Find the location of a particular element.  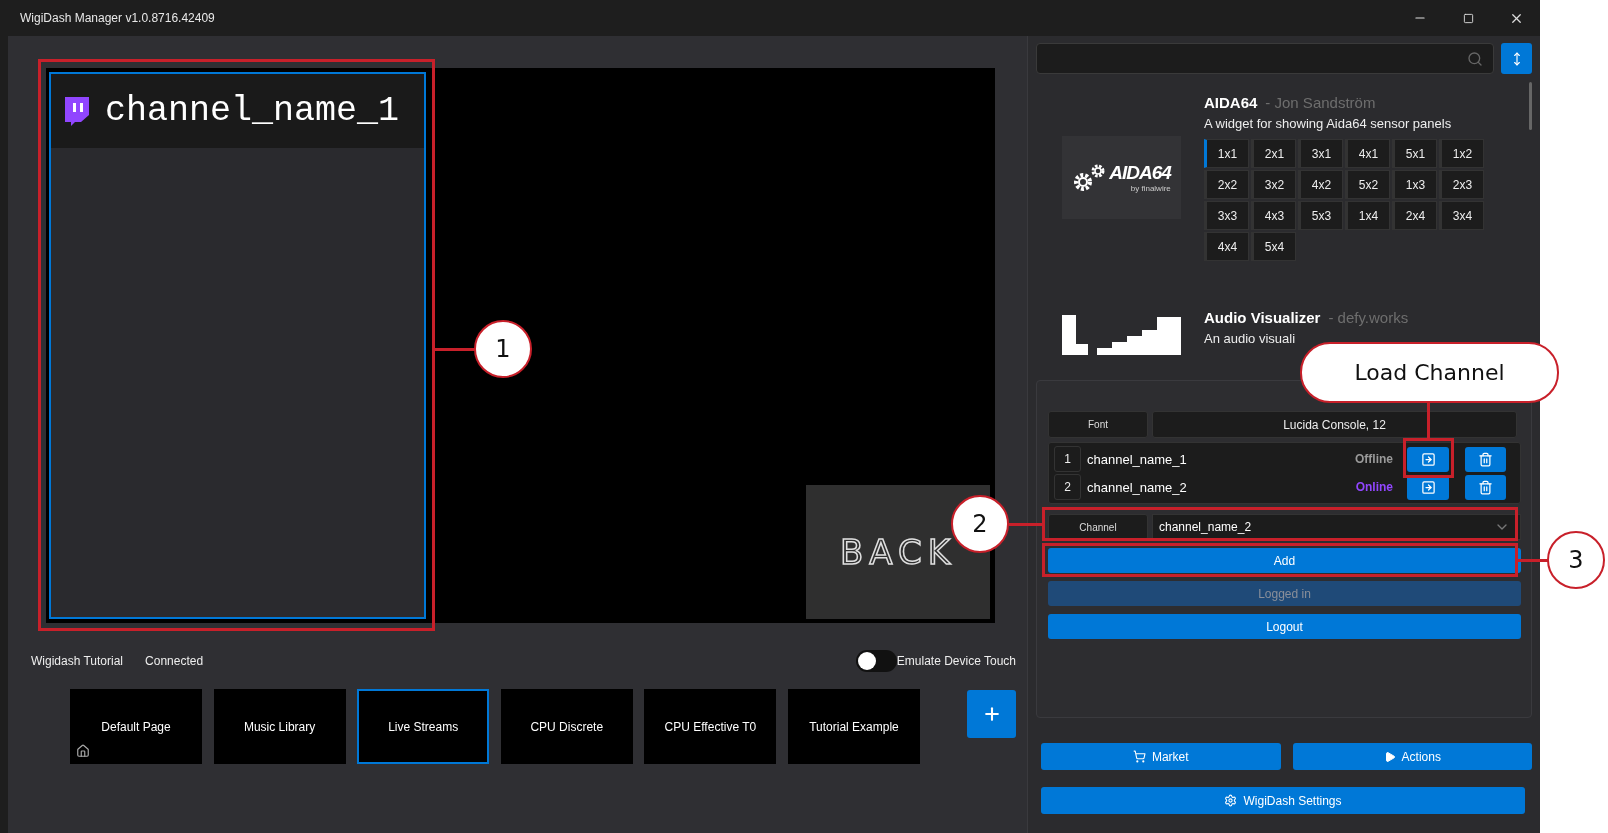

connection-status: Connected is located at coordinates (174, 661).